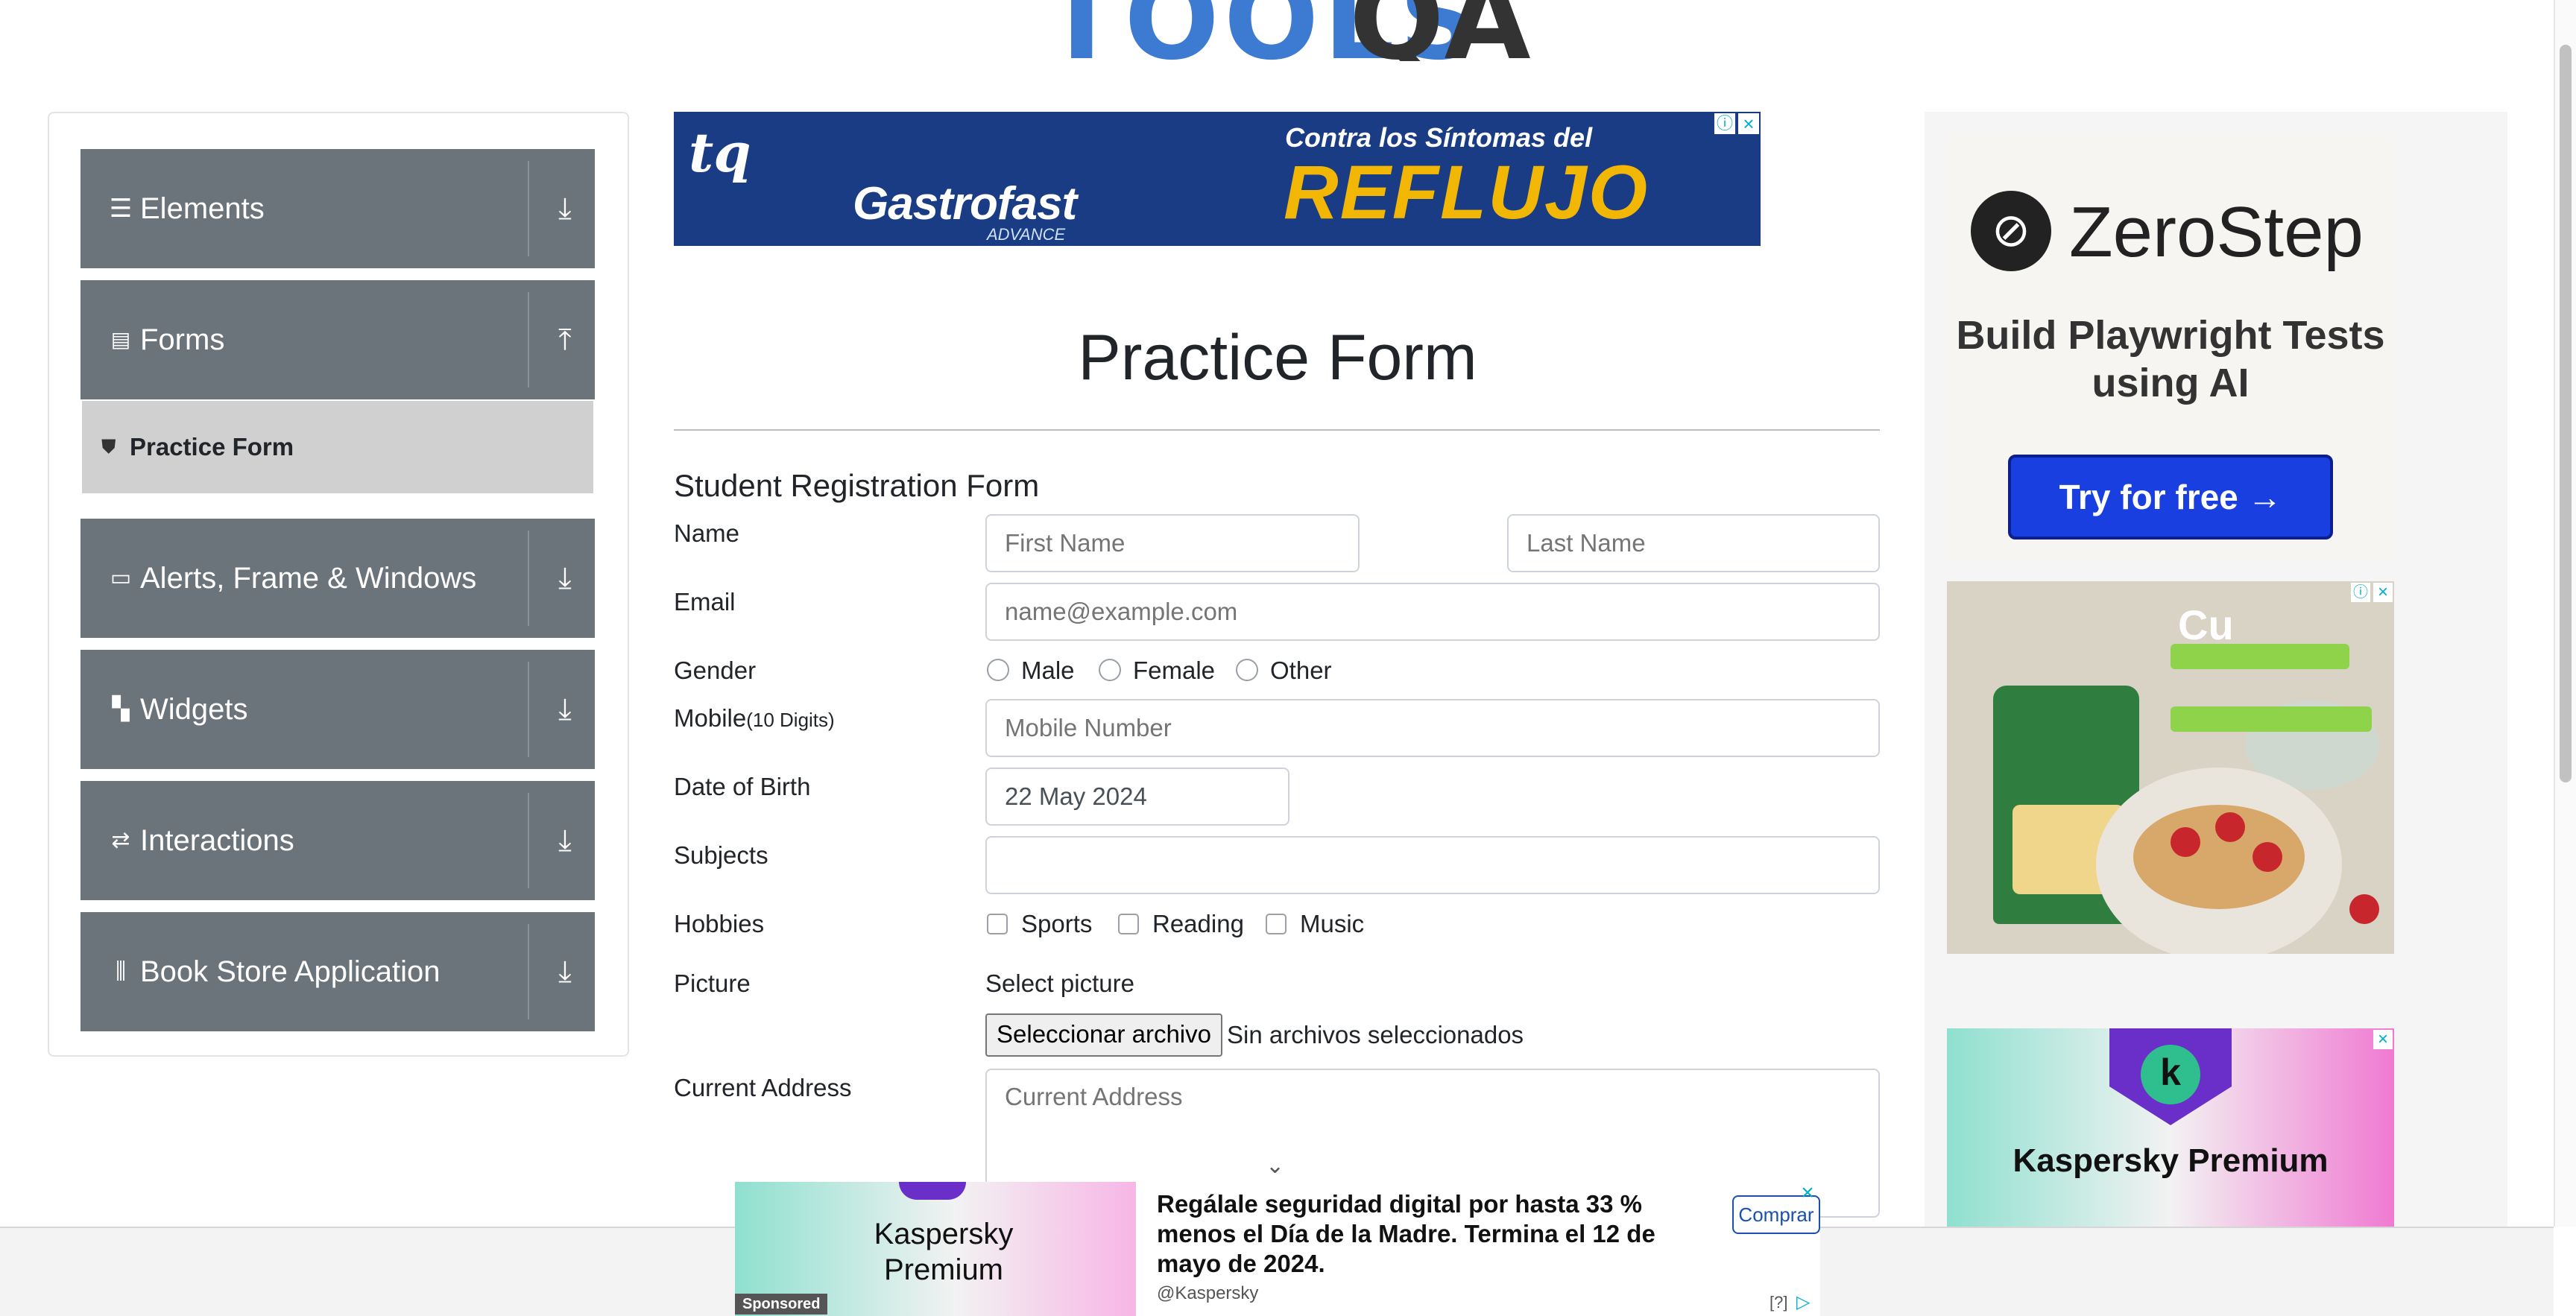  What do you see at coordinates (965, 204) in the screenshot?
I see `ad-brand-name: Gastrofast` at bounding box center [965, 204].